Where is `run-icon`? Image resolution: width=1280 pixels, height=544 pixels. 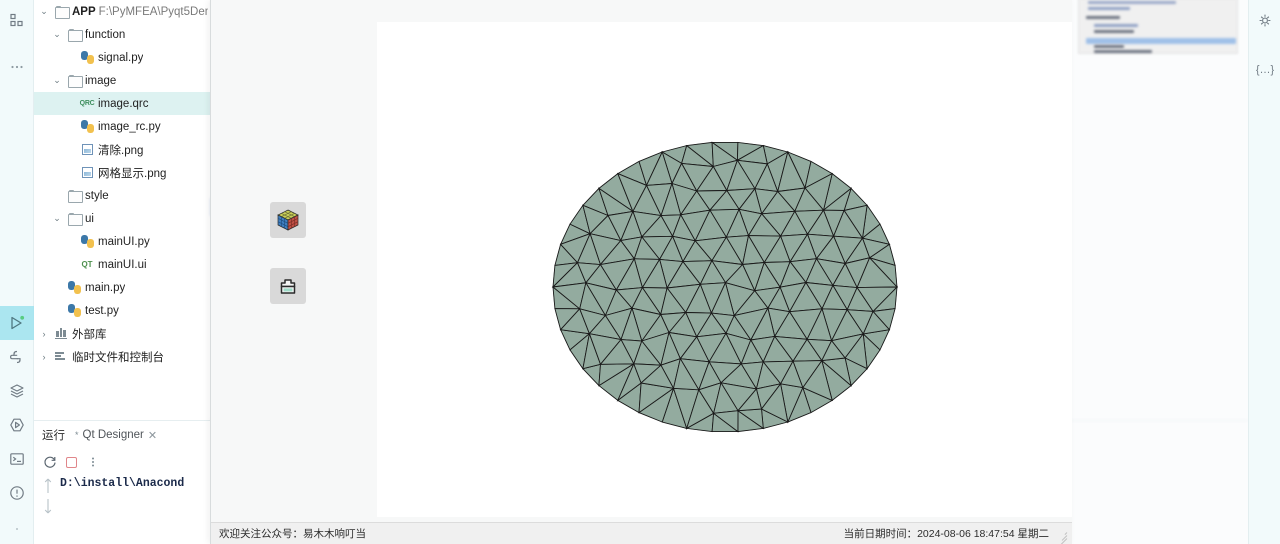
run-icon is located at coordinates (17, 323).